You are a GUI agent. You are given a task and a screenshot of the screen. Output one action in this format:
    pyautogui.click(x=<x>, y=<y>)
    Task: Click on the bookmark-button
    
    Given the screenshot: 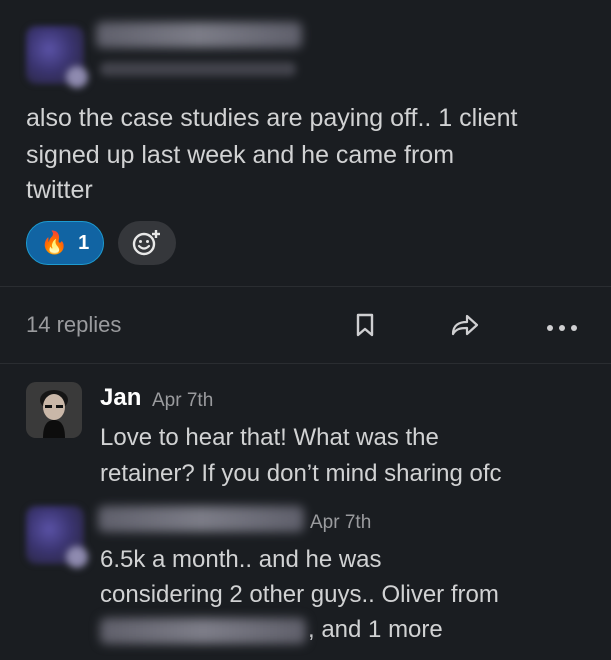 What is the action you would take?
    pyautogui.click(x=365, y=327)
    